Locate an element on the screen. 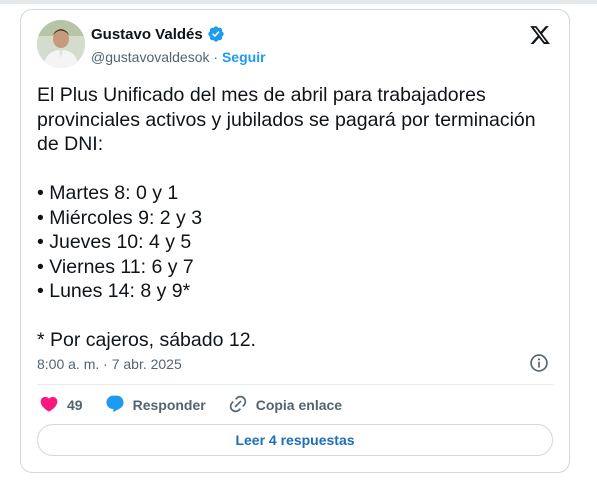 Image resolution: width=597 pixels, height=483 pixels. copy-link-button: Copia enlace is located at coordinates (285, 405).